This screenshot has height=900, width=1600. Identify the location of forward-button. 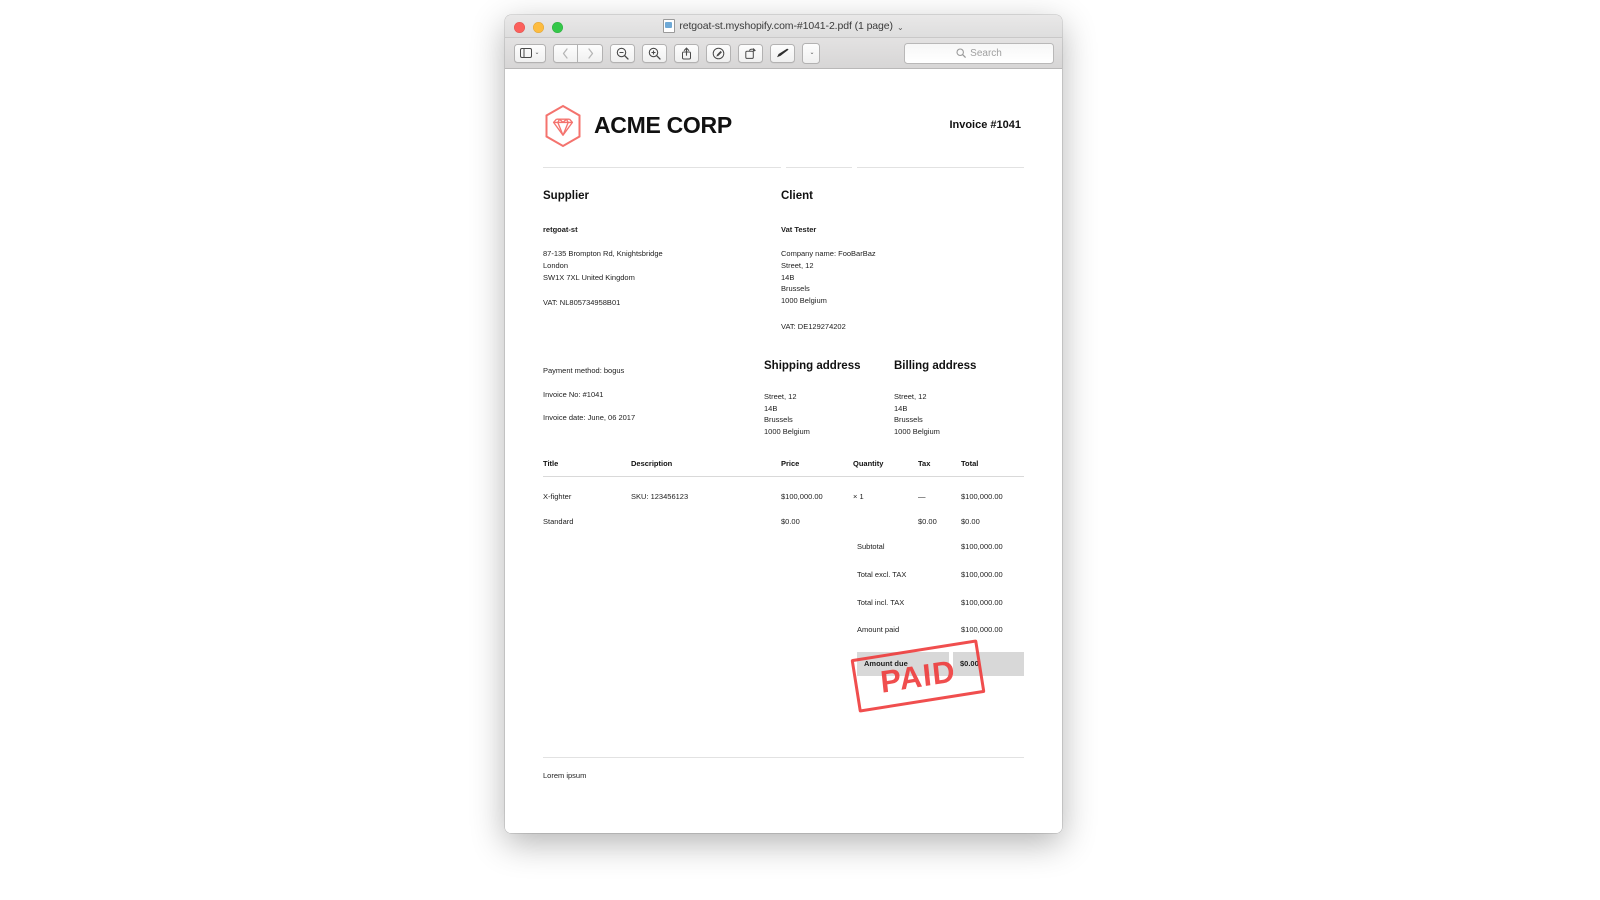
(590, 53).